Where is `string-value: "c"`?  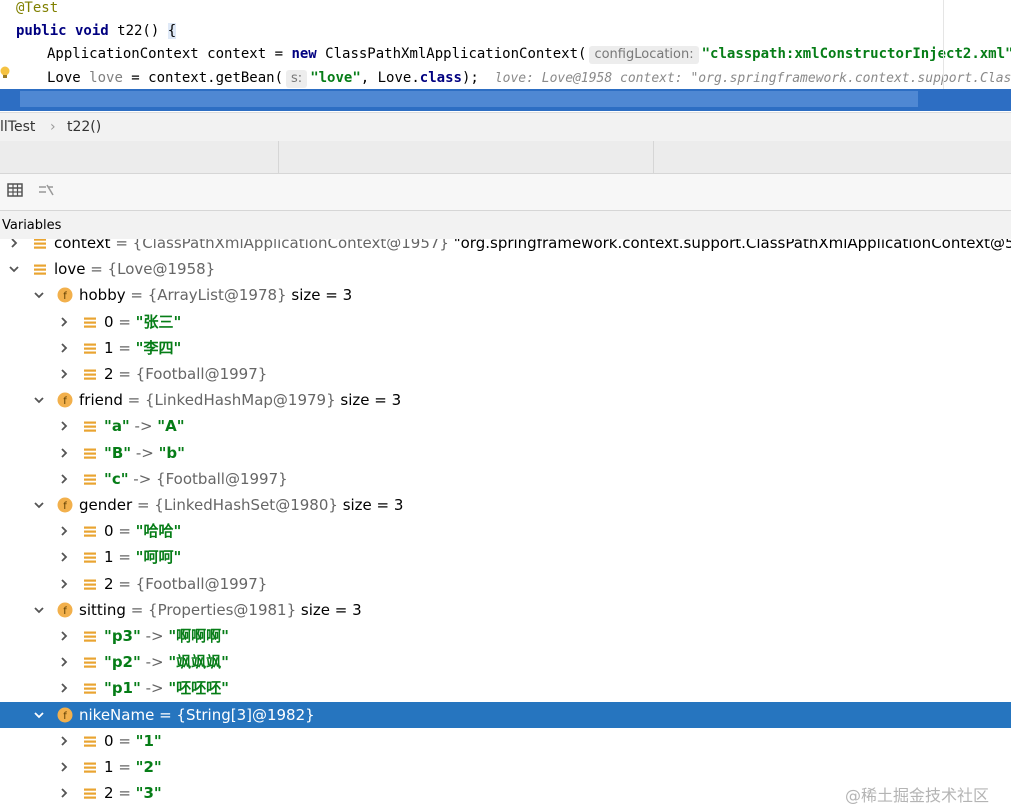 string-value: "c" is located at coordinates (116, 478).